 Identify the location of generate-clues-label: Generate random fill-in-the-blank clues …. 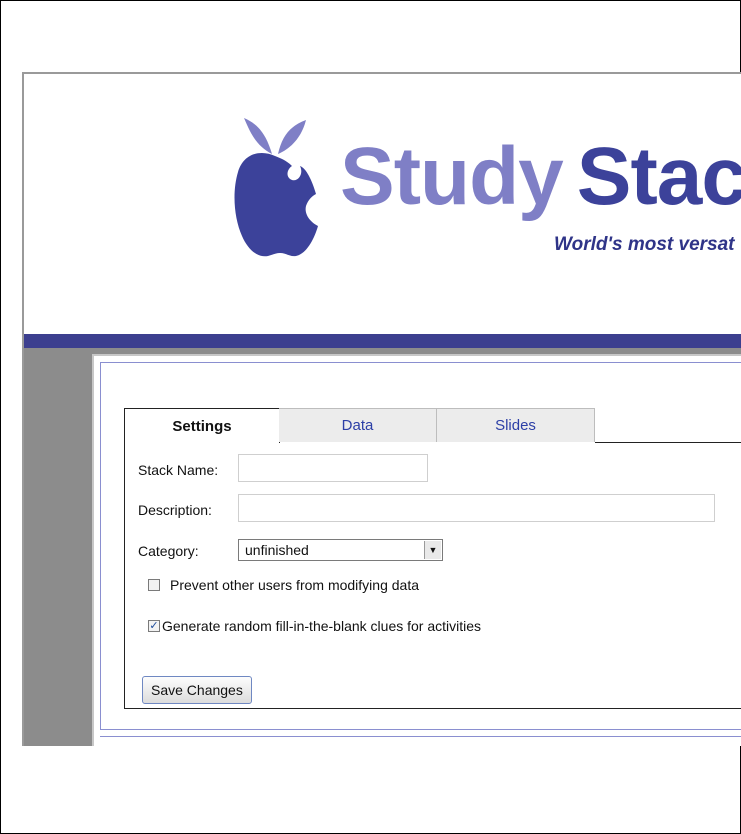
(322, 626).